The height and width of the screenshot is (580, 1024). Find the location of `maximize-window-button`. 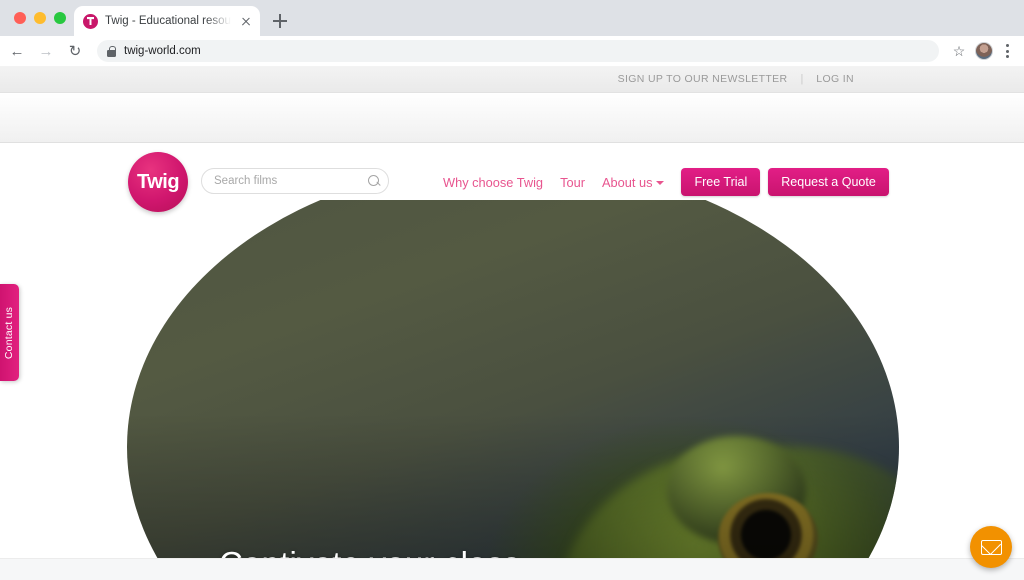

maximize-window-button is located at coordinates (60, 18).